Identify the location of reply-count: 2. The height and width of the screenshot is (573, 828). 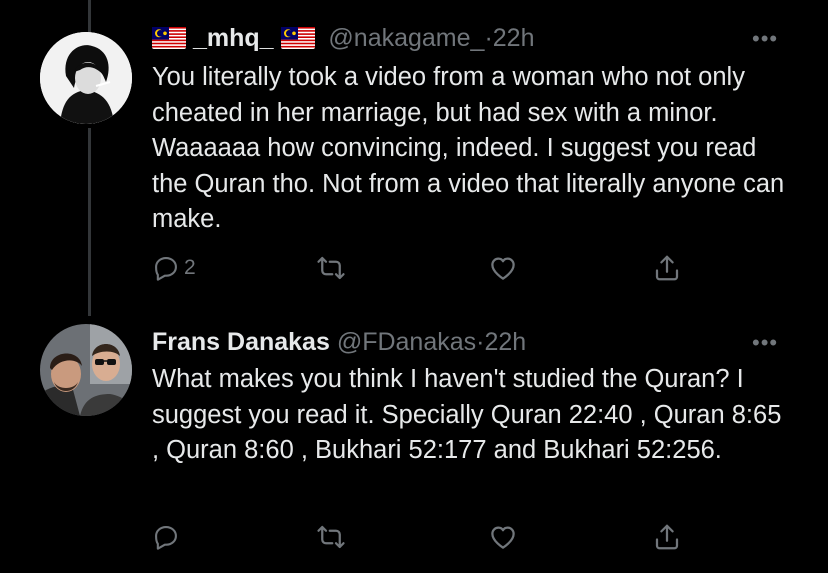
(190, 267).